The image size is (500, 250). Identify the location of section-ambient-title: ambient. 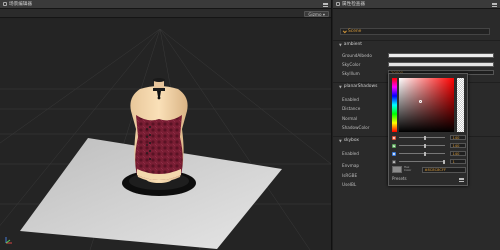
(352, 44).